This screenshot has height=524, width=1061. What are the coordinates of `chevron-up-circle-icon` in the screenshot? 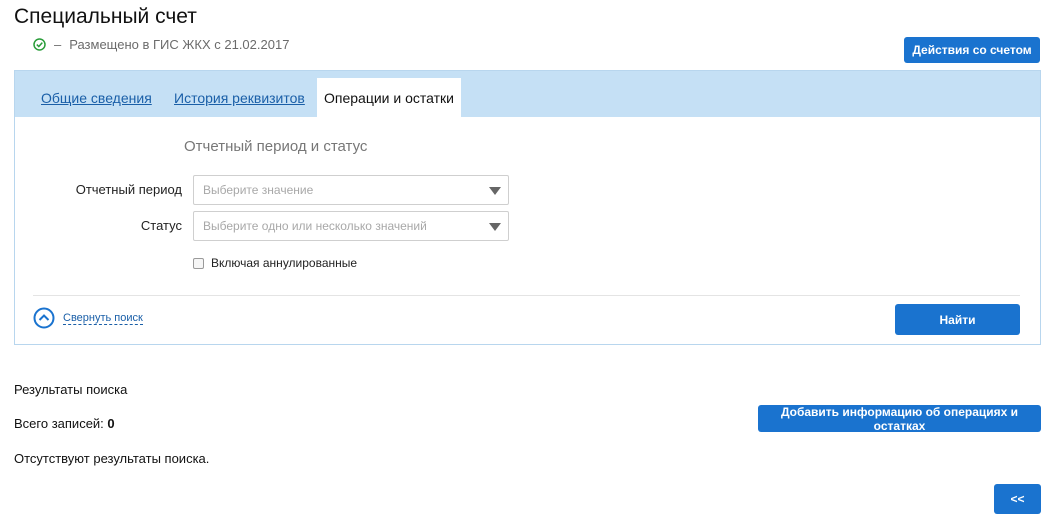 It's located at (44, 318).